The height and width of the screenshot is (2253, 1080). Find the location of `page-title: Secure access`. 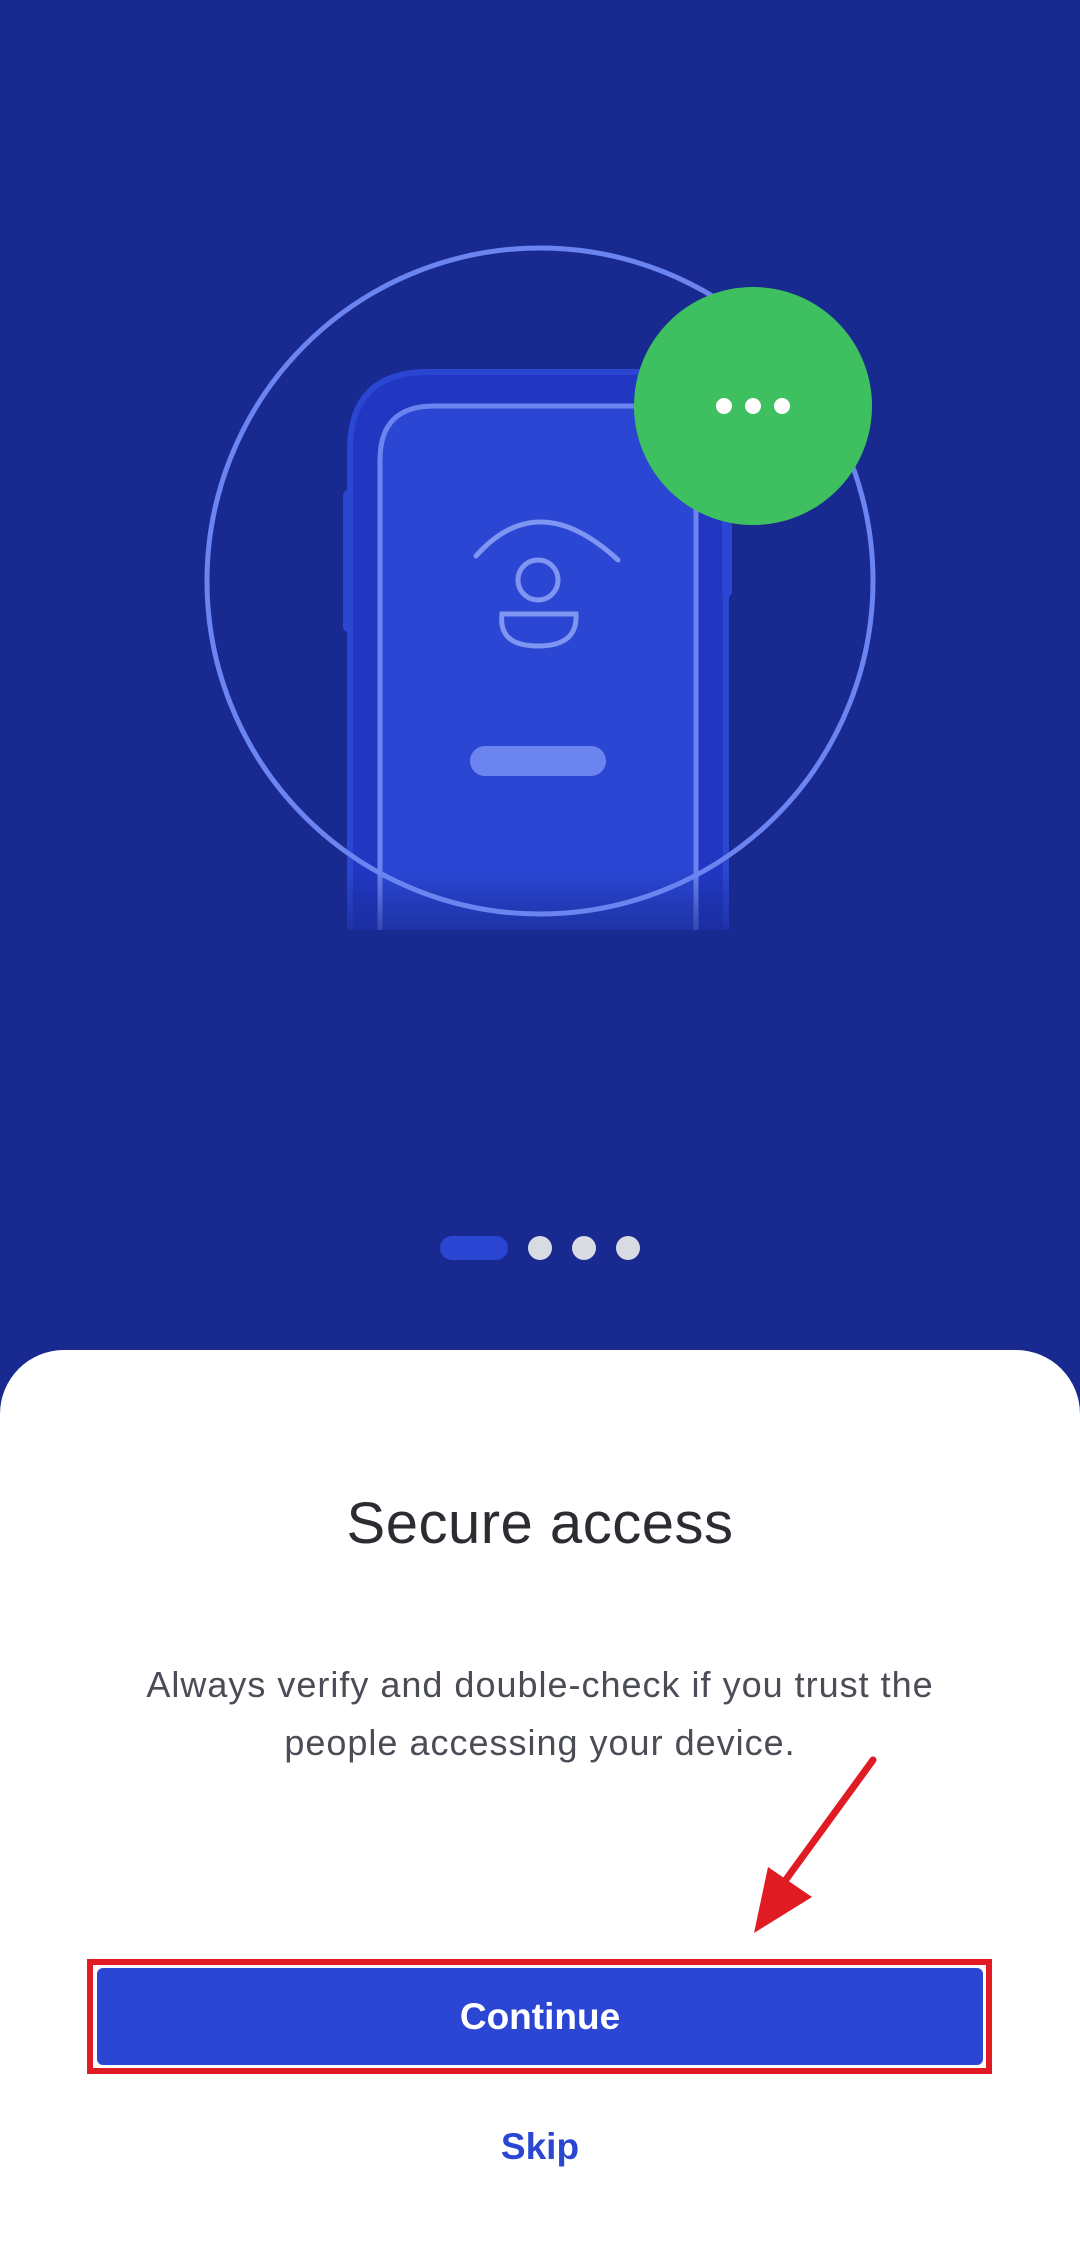

page-title: Secure access is located at coordinates (540, 1523).